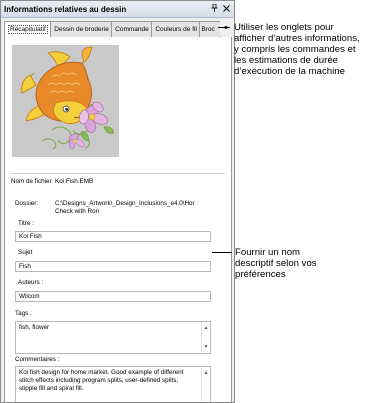 The image size is (391, 403). I want to click on callout-line: Fournir un nom, so click(268, 252).